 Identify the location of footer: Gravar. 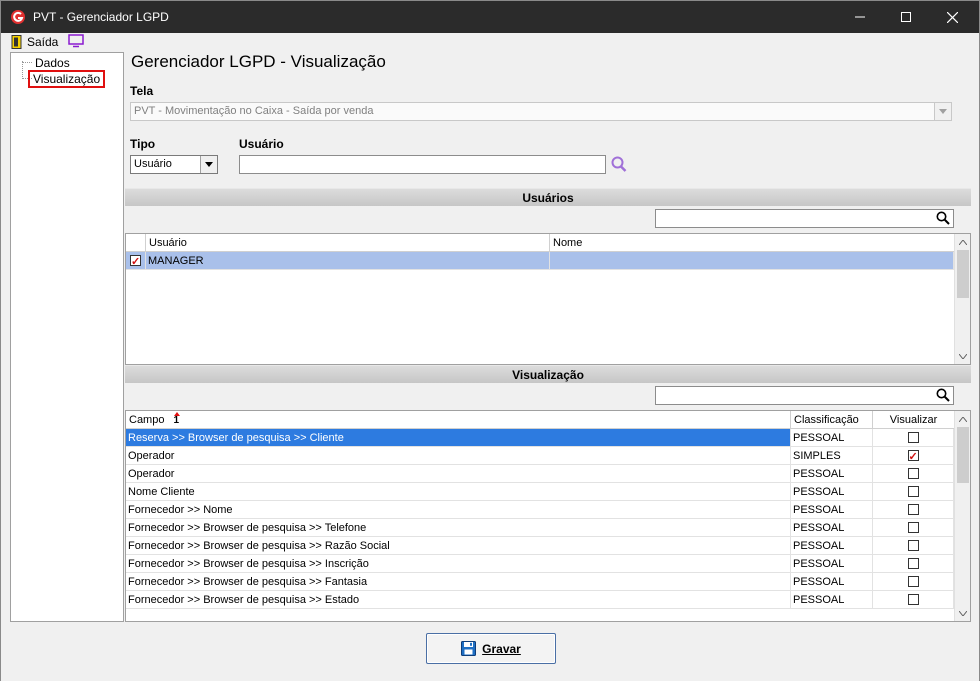
(490, 652).